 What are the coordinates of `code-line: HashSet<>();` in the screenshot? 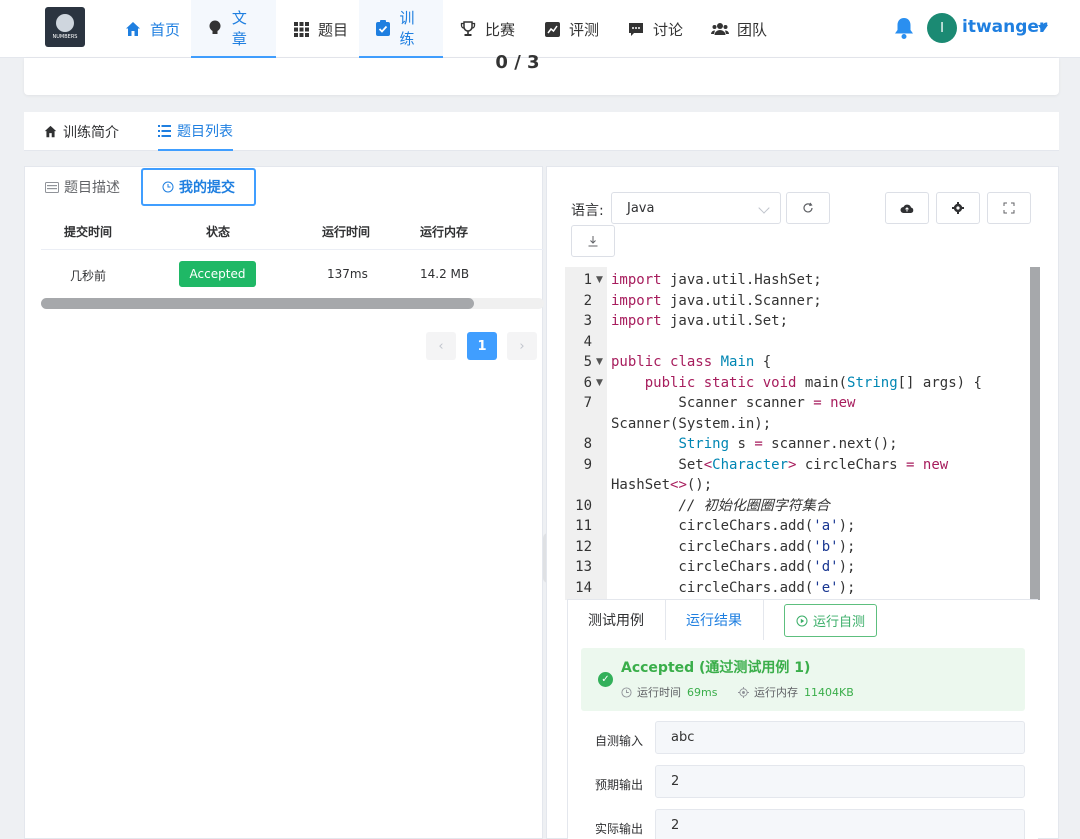 It's located at (661, 485).